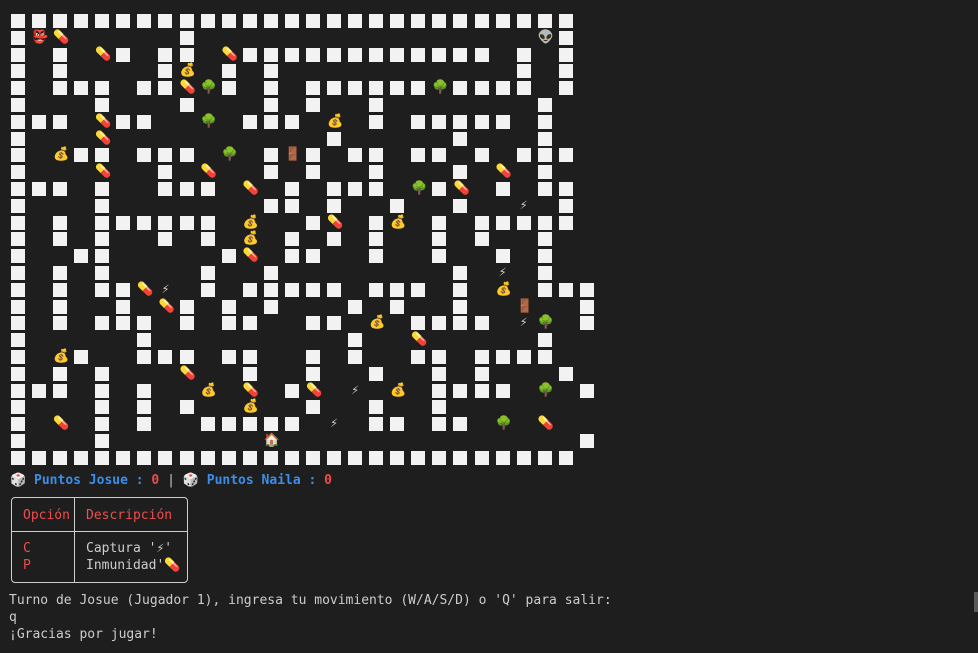 The image size is (978, 653). Describe the element at coordinates (129, 548) in the screenshot. I see `option-desc-capture: Captura '⚡'` at that location.